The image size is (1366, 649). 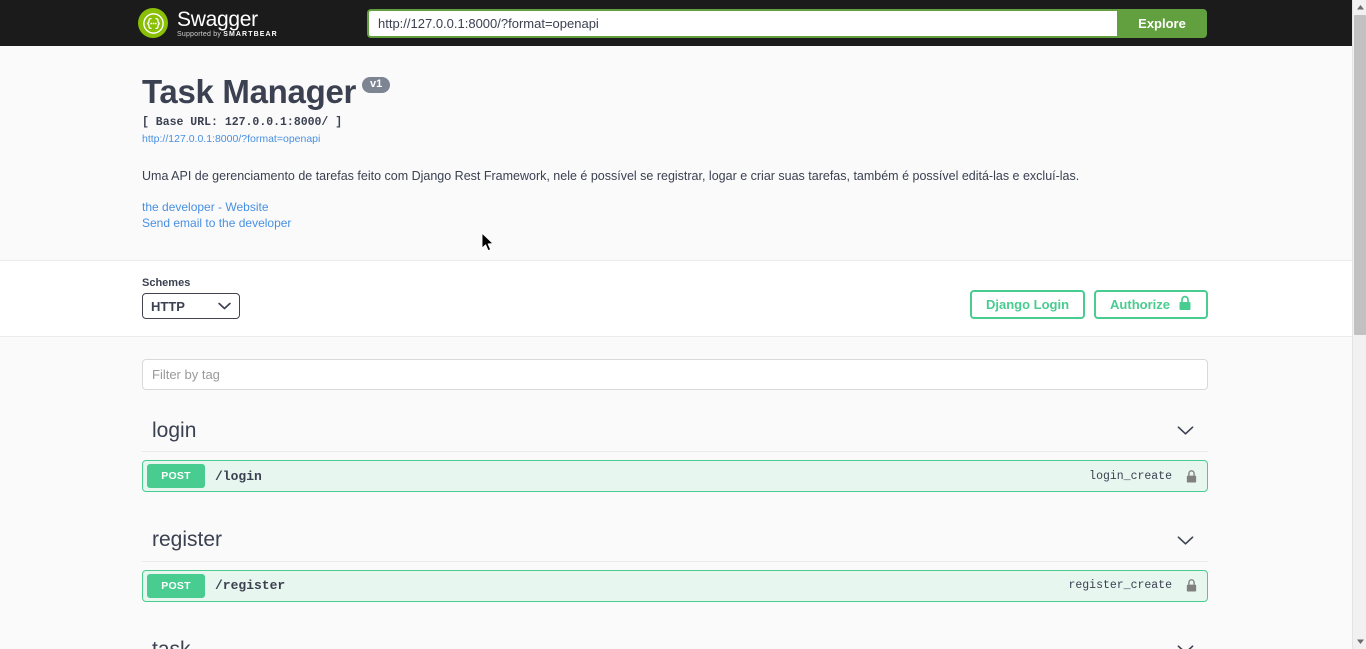 What do you see at coordinates (238, 476) in the screenshot?
I see `operation-path: /login` at bounding box center [238, 476].